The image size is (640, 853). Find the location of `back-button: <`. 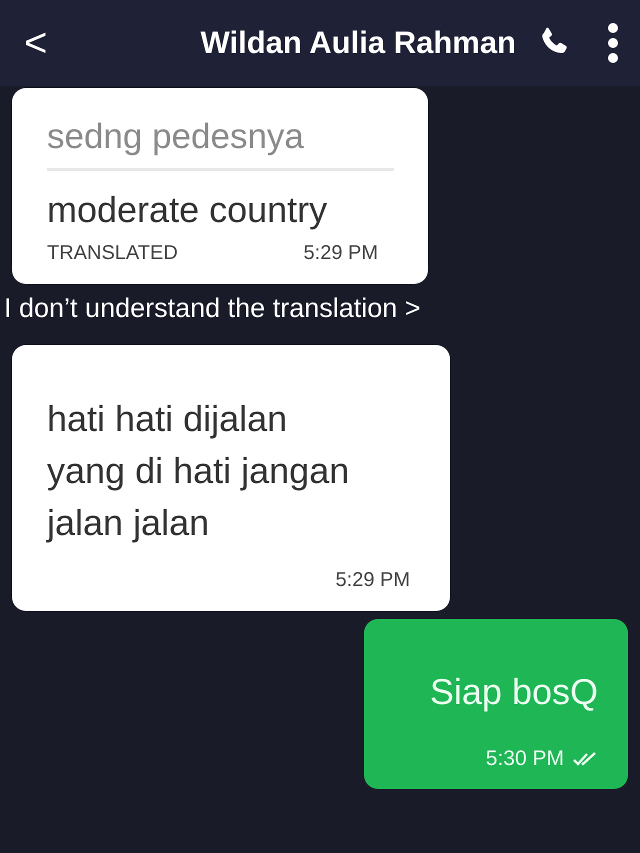

back-button: < is located at coordinates (36, 43).